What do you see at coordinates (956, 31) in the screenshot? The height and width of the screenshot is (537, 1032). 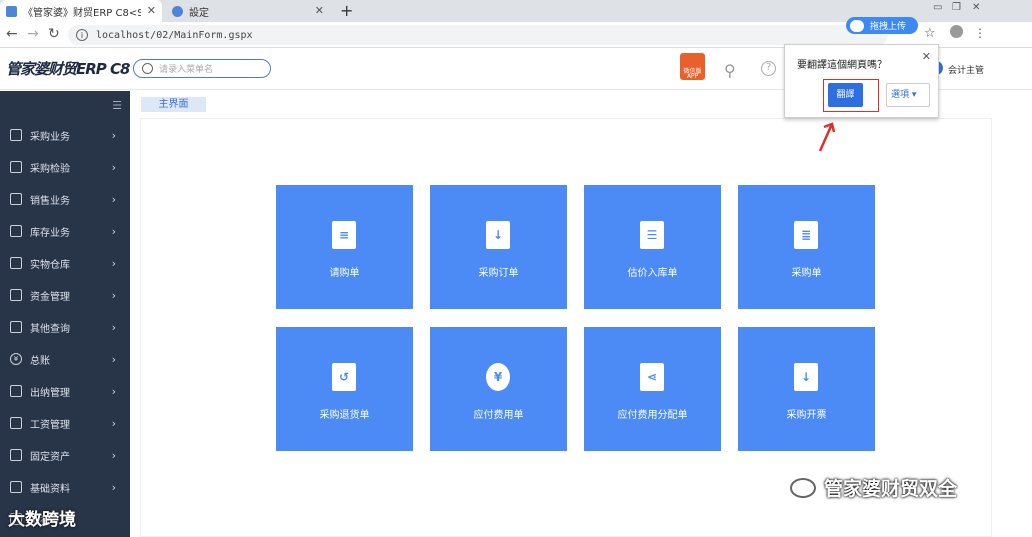 I see `profile-icon` at bounding box center [956, 31].